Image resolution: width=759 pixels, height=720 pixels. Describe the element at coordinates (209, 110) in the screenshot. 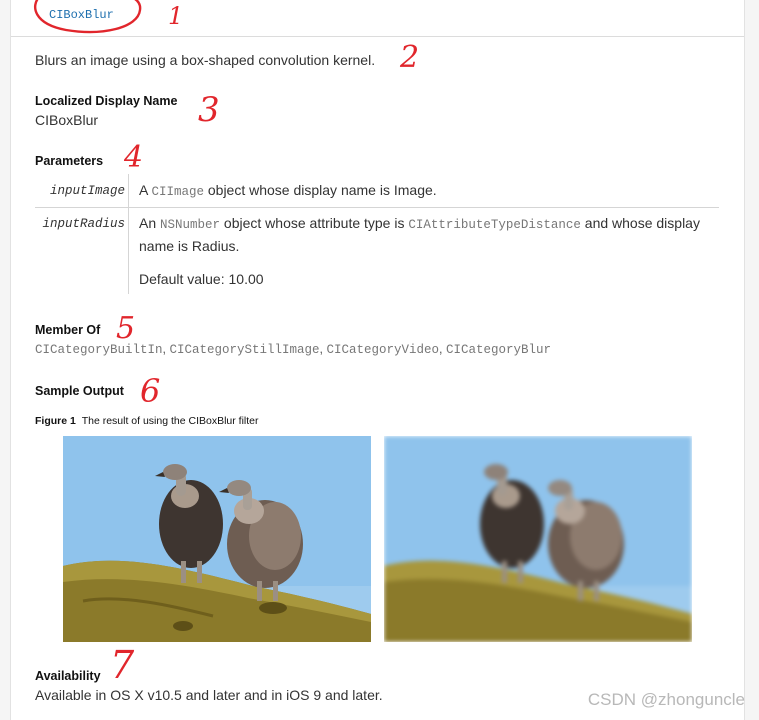

I see `annotation-number: 3` at that location.